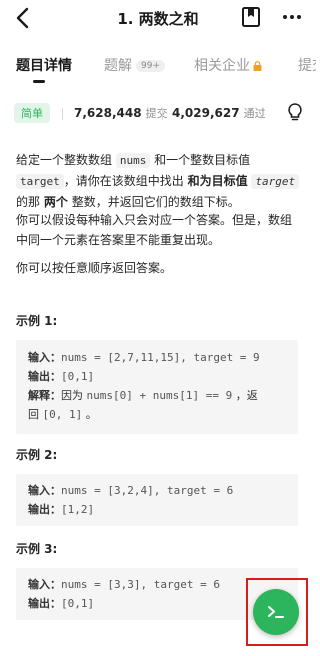 The image size is (320, 656). What do you see at coordinates (292, 17) in the screenshot?
I see `more-icon` at bounding box center [292, 17].